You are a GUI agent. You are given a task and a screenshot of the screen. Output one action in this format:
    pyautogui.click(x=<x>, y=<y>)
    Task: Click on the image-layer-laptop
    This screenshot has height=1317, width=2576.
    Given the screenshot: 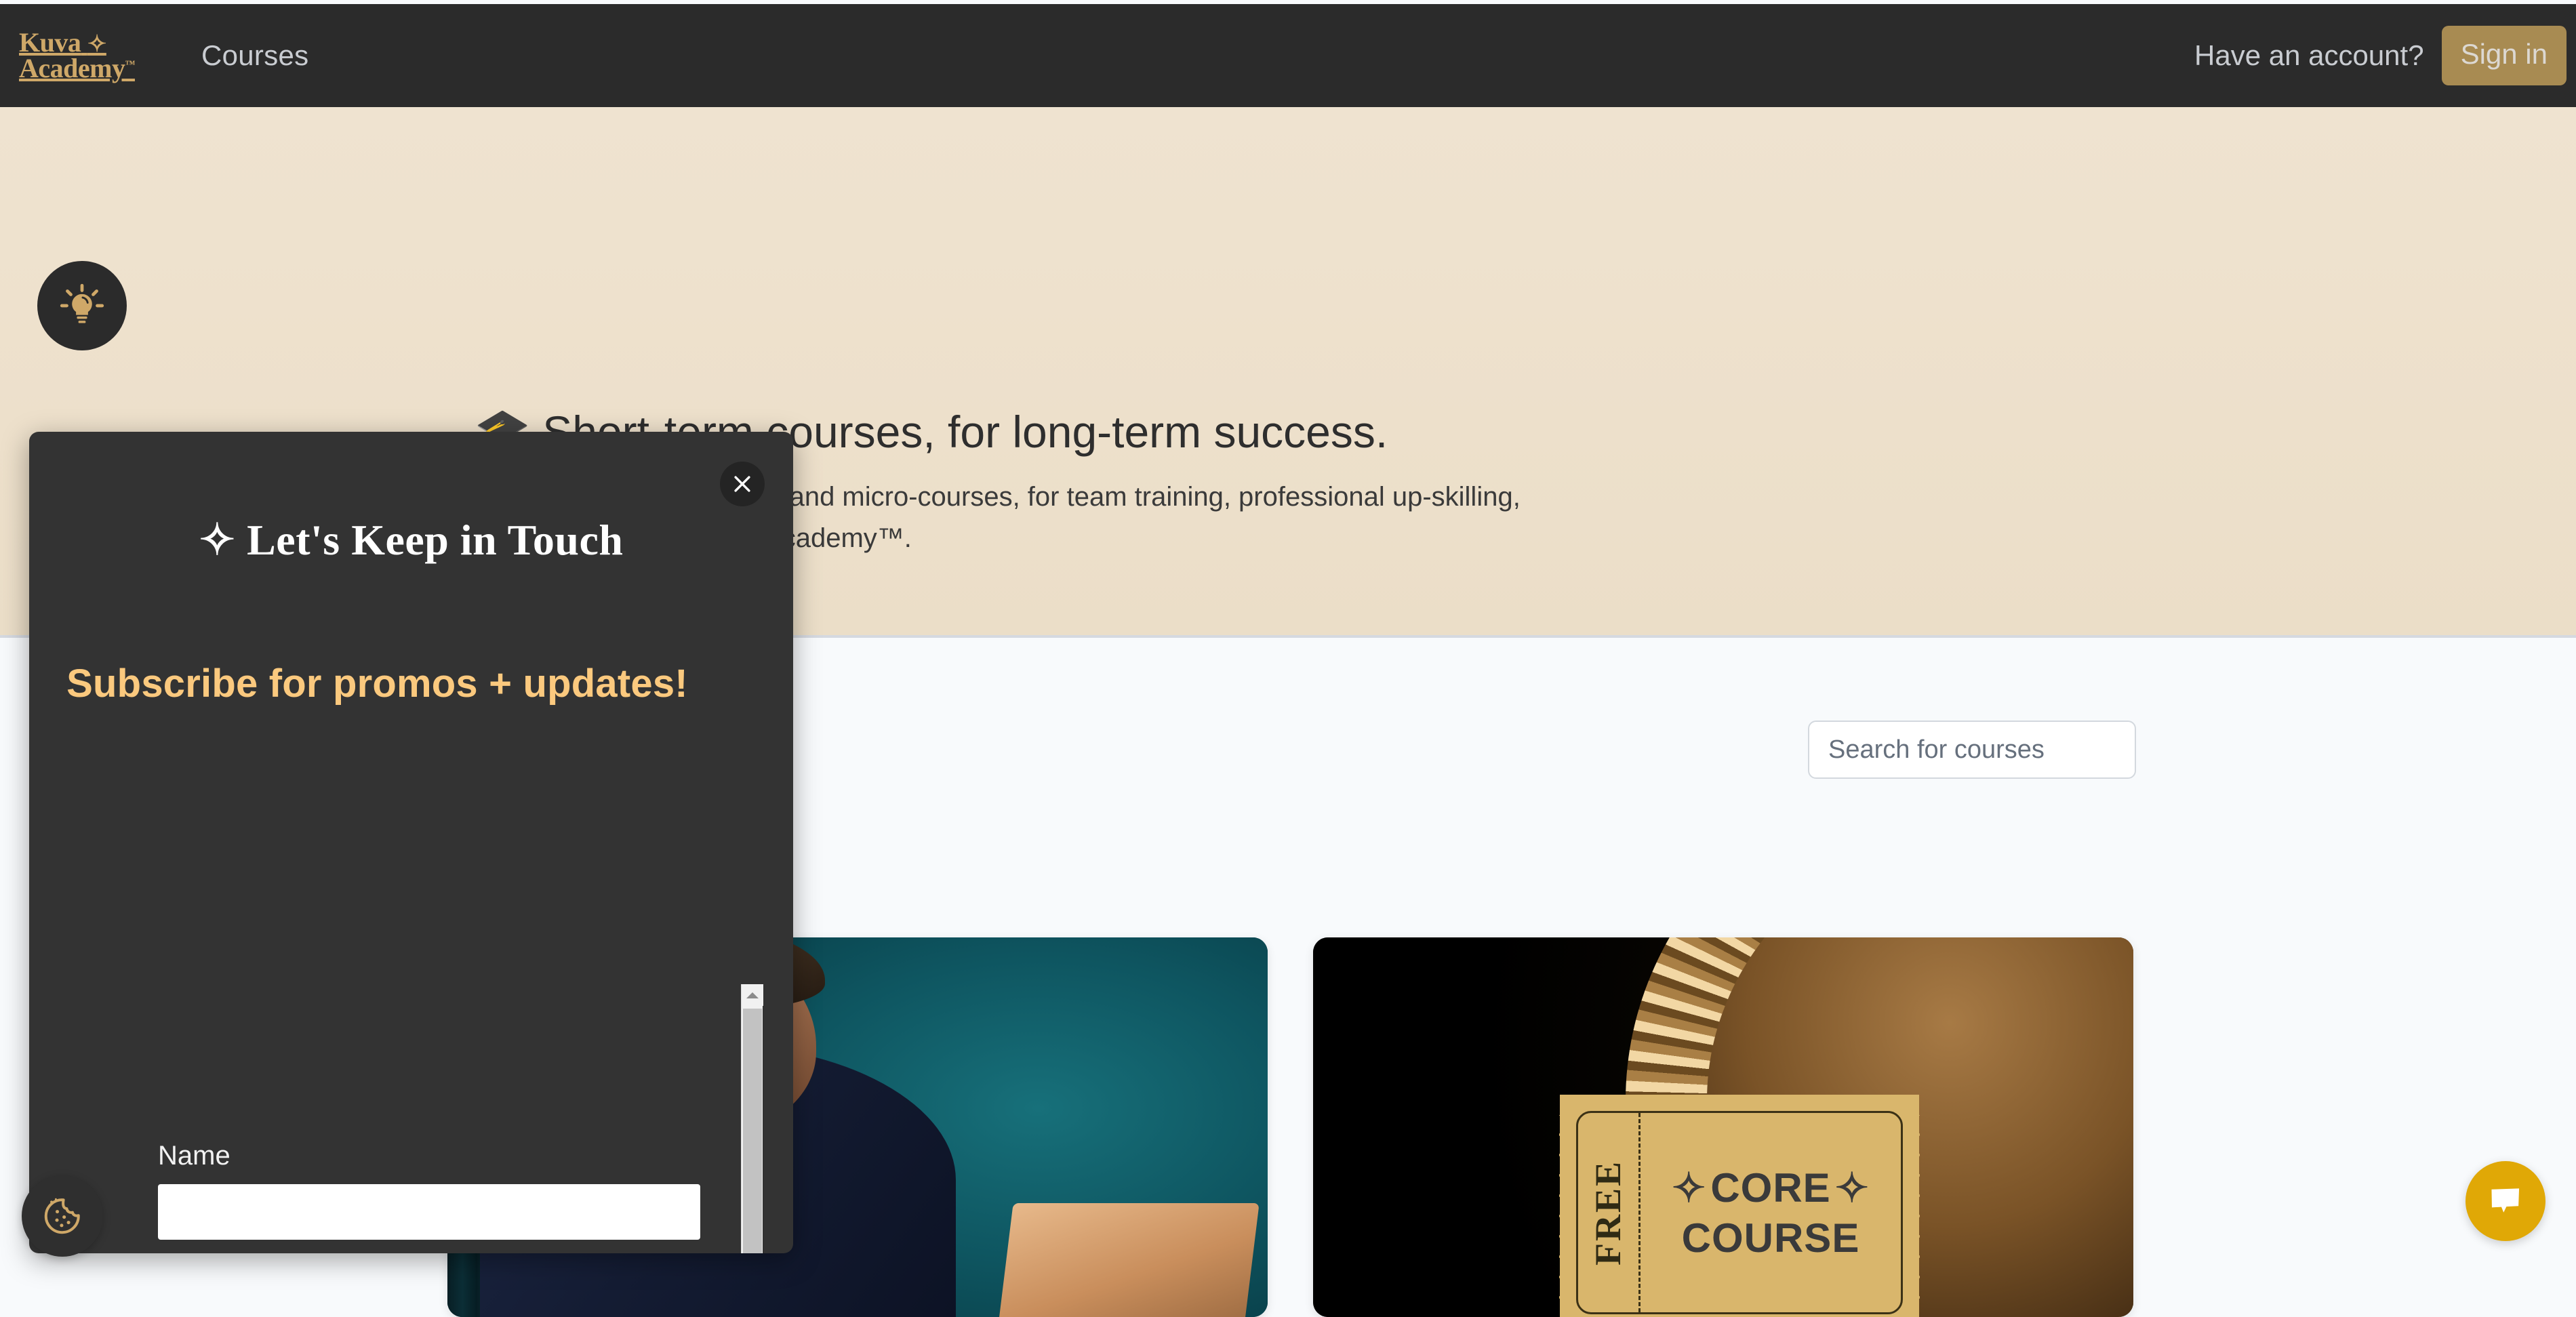 What is the action you would take?
    pyautogui.click(x=1128, y=1260)
    